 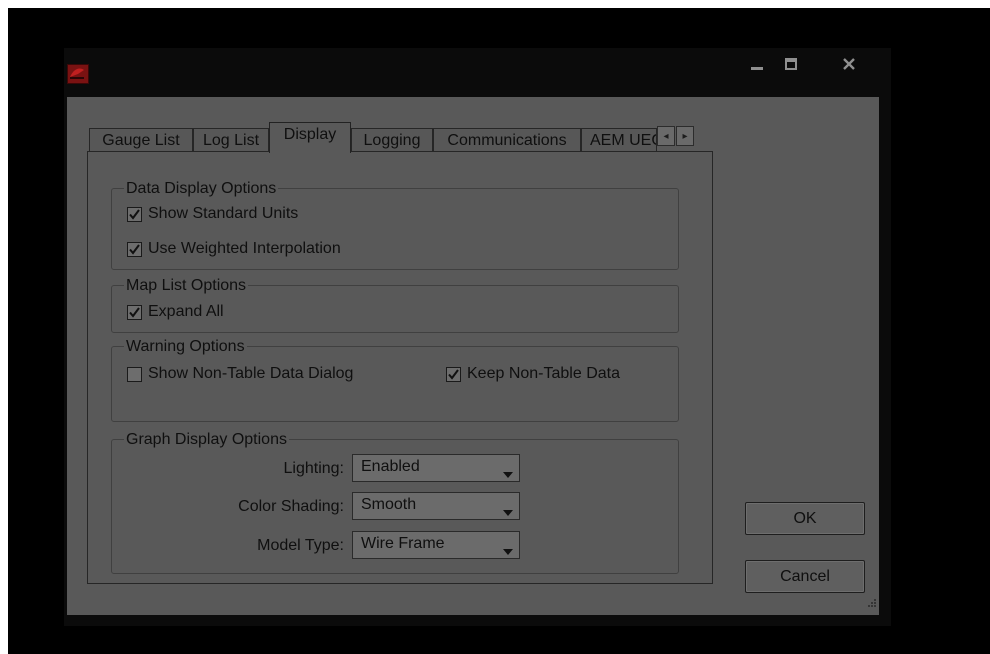 I want to click on color-shading-select: Smooth, so click(x=436, y=506).